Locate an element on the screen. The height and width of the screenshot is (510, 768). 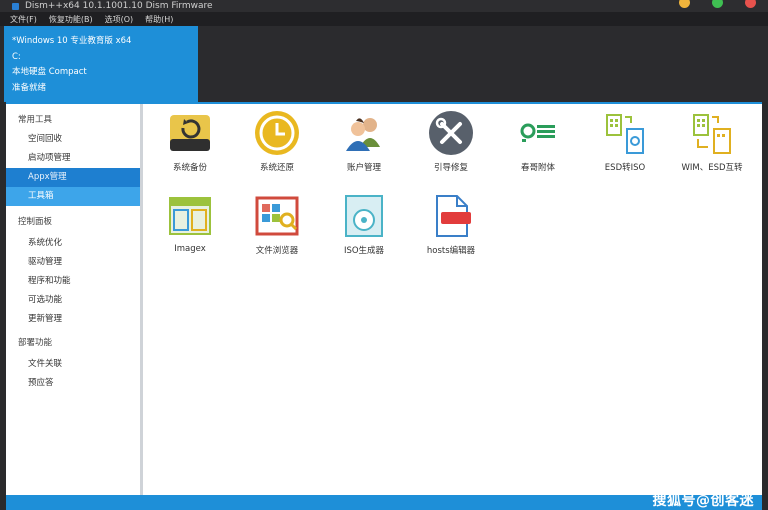
tool-label: 引导修复 is located at coordinates (450, 168).